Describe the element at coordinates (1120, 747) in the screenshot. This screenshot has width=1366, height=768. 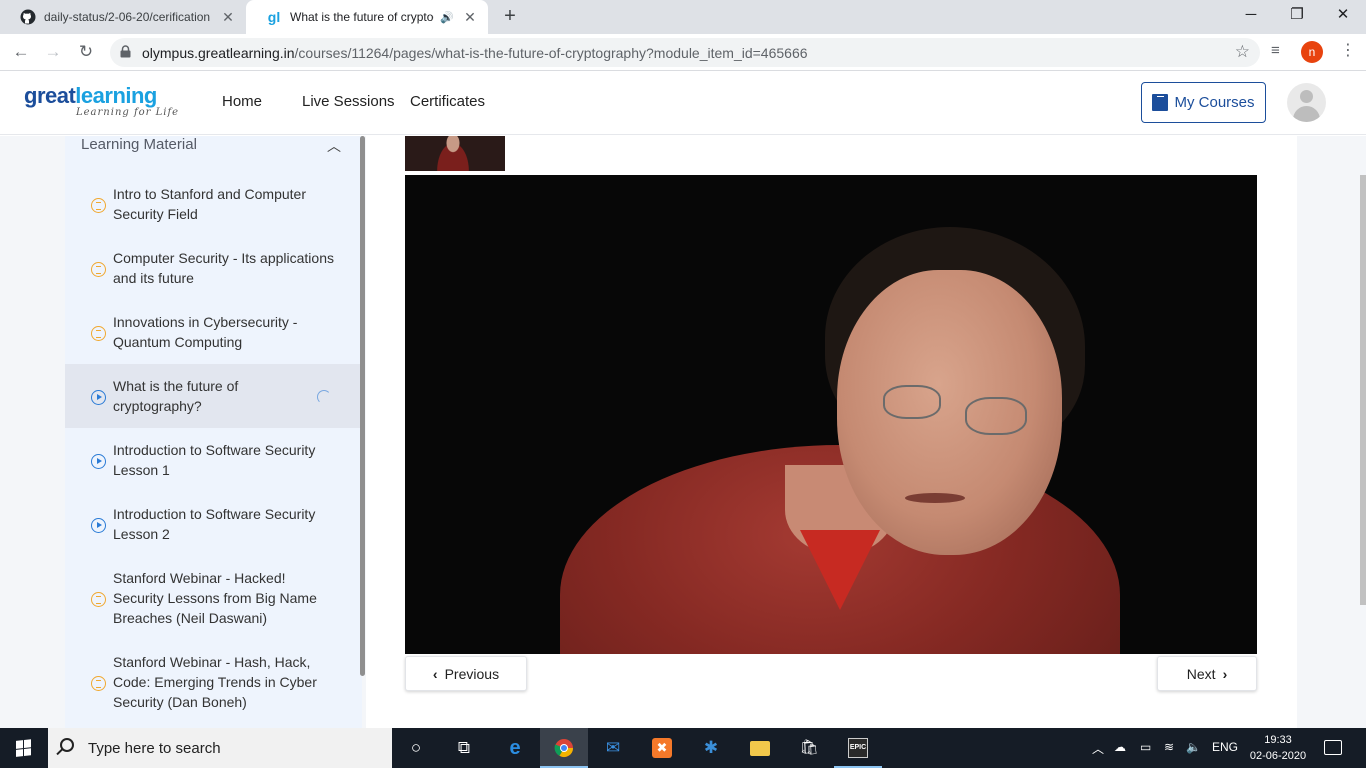
I see `onedrive-icon: ☁` at that location.